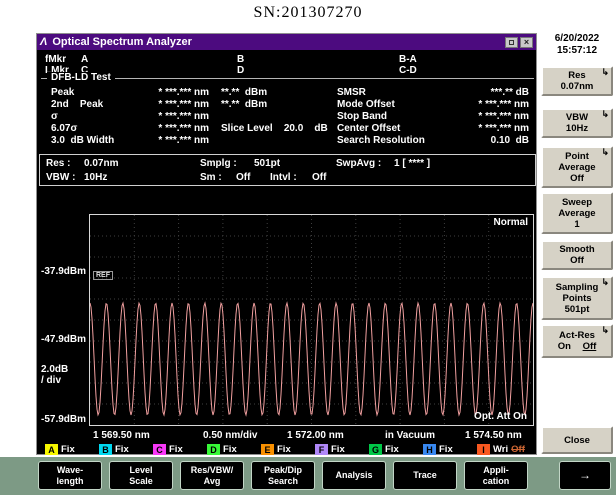 The width and height of the screenshot is (616, 495). What do you see at coordinates (230, 449) in the screenshot?
I see `trace-d-state: Fix` at bounding box center [230, 449].